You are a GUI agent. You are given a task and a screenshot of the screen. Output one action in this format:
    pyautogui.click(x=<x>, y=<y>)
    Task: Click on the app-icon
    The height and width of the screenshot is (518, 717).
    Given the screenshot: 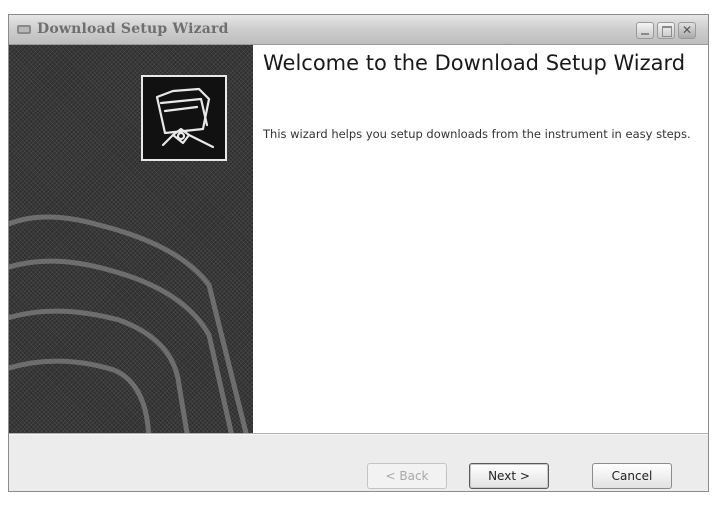 What is the action you would take?
    pyautogui.click(x=24, y=29)
    